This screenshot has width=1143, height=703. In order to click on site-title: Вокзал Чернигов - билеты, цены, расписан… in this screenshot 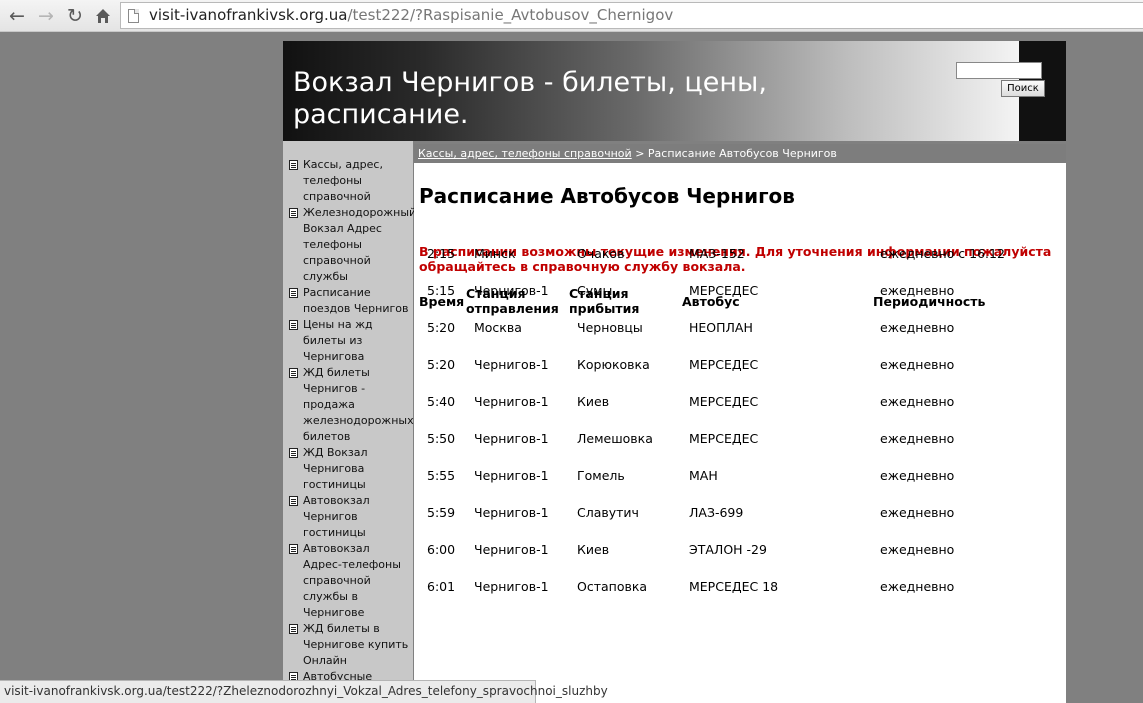, I will do `click(530, 98)`.